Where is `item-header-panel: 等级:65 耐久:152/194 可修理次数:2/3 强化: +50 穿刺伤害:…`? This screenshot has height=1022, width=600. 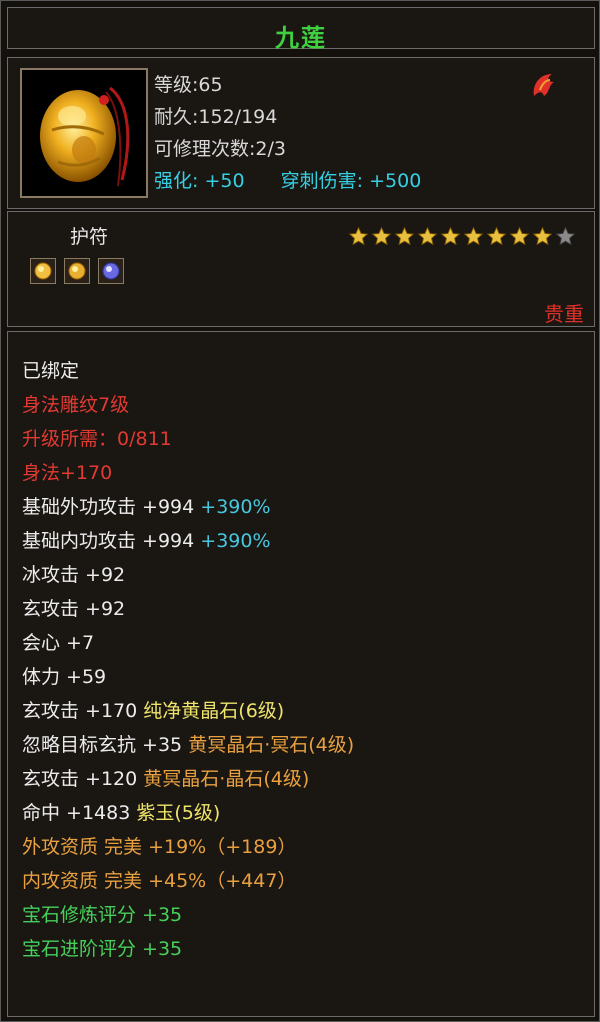
item-header-panel: 等级:65 耐久:152/194 可修理次数:2/3 强化: +50 穿刺伤害:… is located at coordinates (301, 133).